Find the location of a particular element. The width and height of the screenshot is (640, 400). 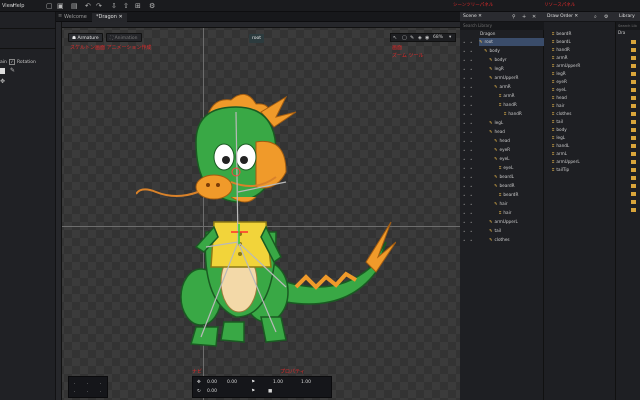

publish-icon: ⊞ is located at coordinates (138, 6).